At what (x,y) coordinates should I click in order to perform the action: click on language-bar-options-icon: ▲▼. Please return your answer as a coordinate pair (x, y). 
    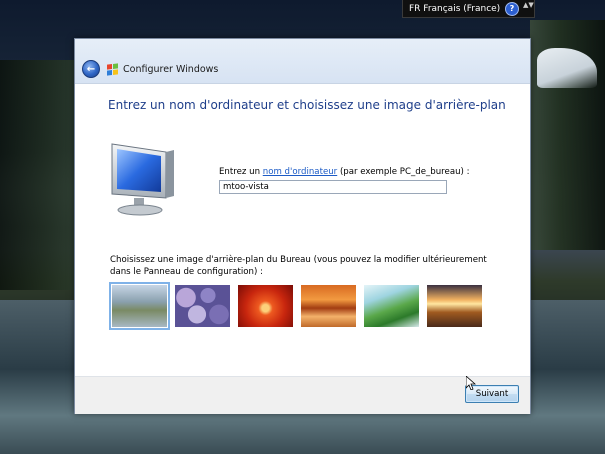
    Looking at the image, I should click on (528, 8).